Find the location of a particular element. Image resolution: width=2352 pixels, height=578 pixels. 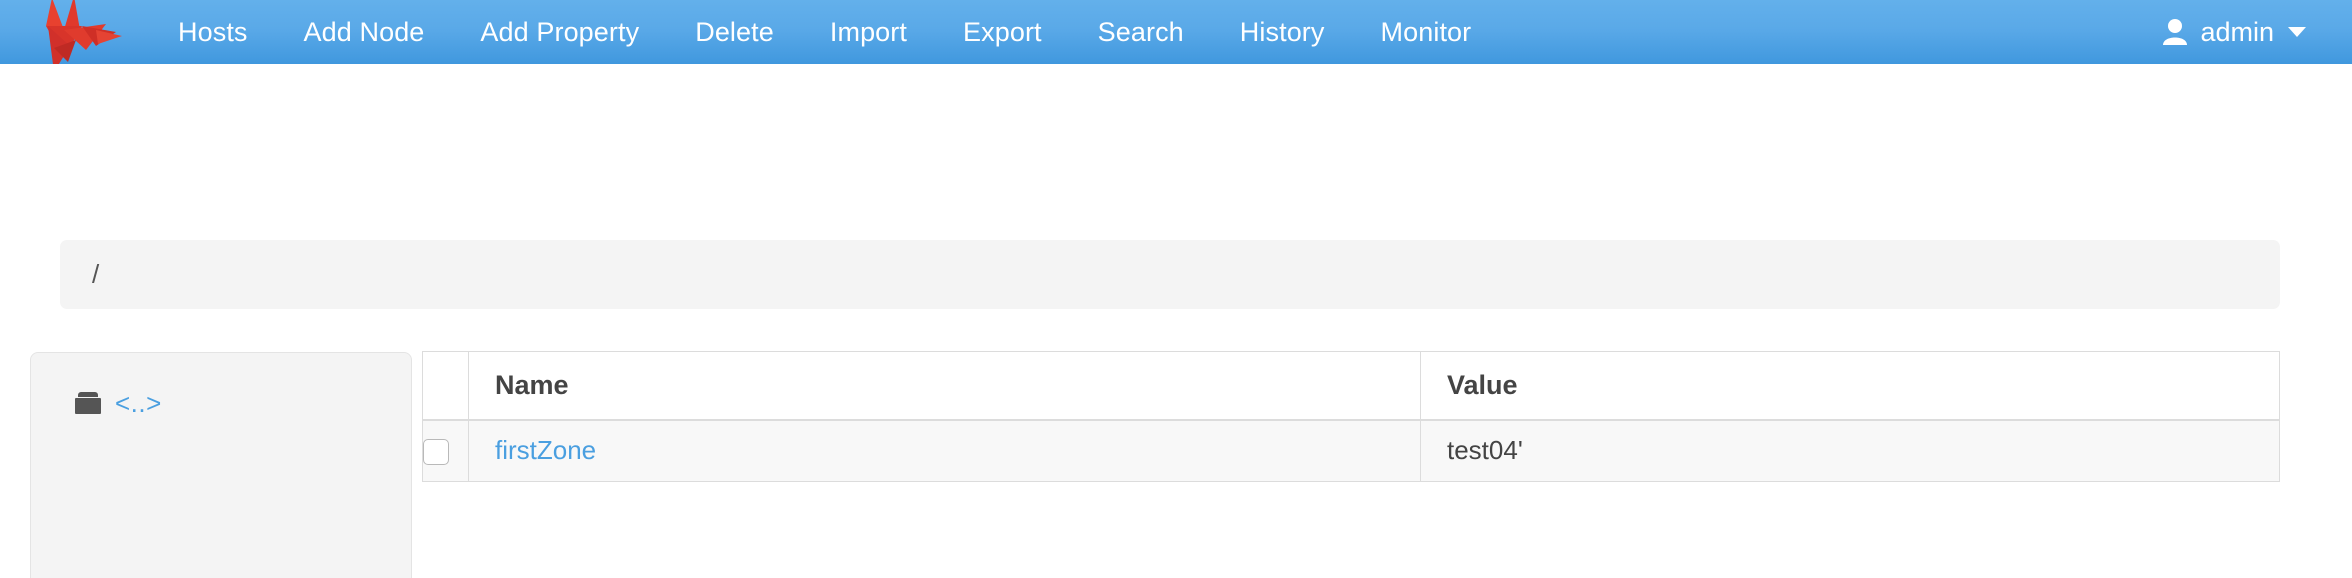

caret-down-icon is located at coordinates (2297, 32).